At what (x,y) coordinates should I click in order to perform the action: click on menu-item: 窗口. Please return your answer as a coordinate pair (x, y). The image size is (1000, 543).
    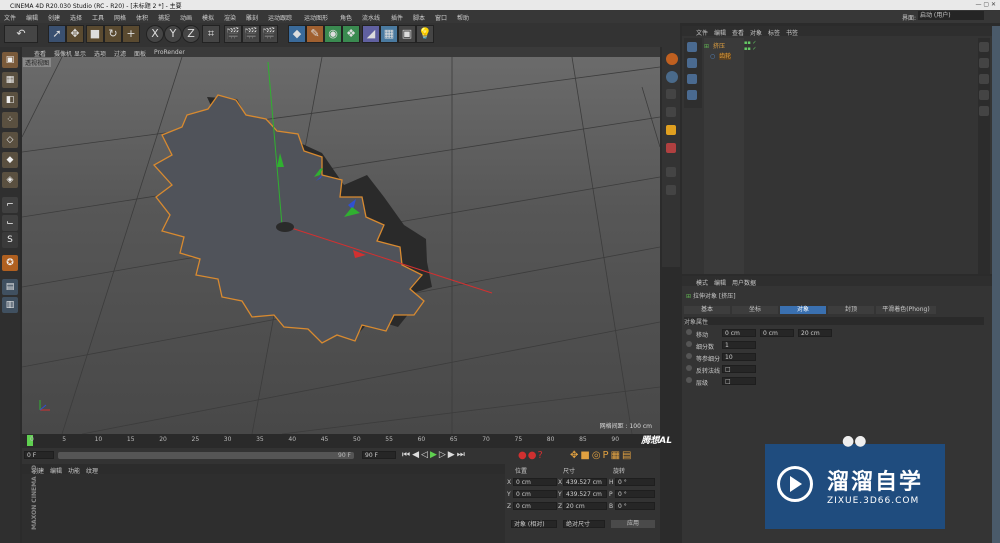
    Looking at the image, I should click on (441, 17).